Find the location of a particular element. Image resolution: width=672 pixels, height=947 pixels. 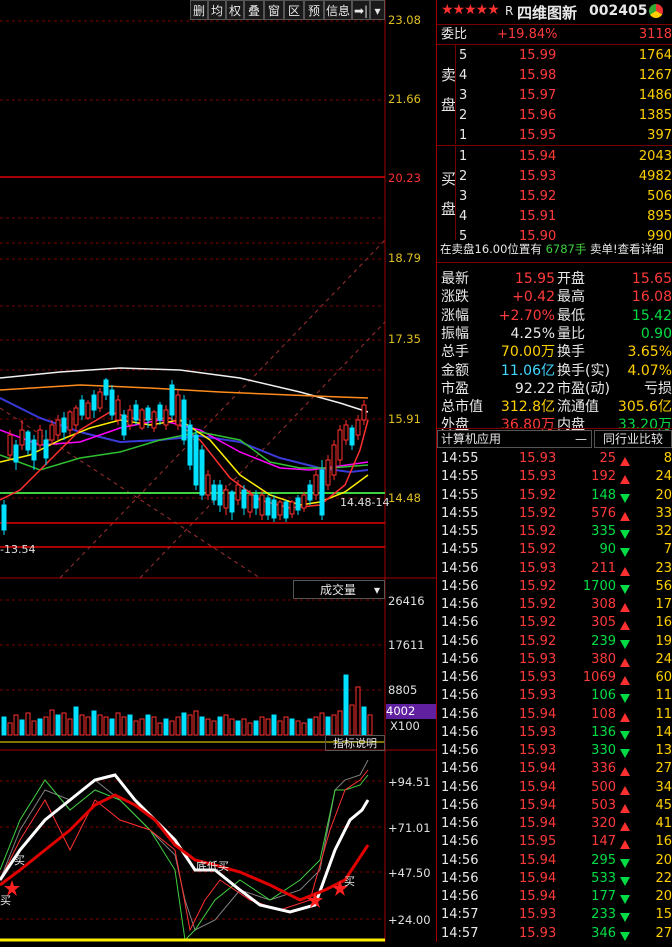

quote-value: 11.06亿 is located at coordinates (527, 370).